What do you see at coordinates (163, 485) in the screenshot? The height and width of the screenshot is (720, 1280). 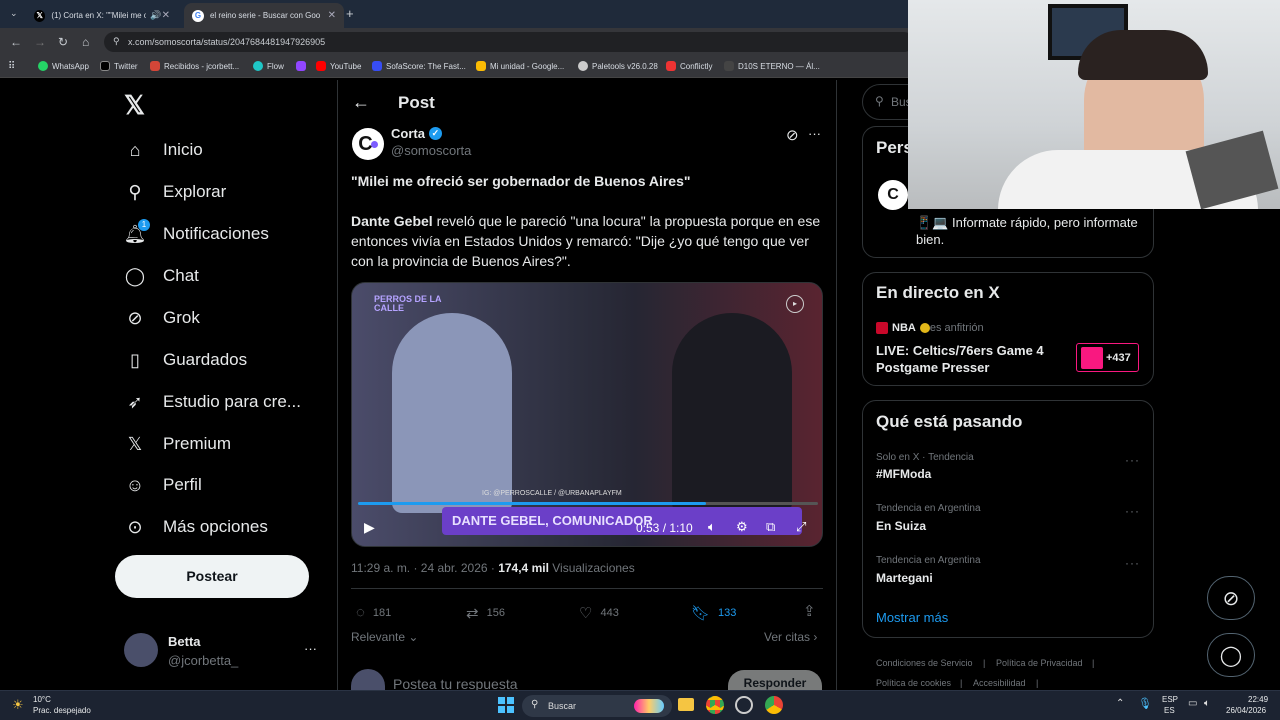 I see `sidebar-item-perfil: ☺ Perfil` at bounding box center [163, 485].